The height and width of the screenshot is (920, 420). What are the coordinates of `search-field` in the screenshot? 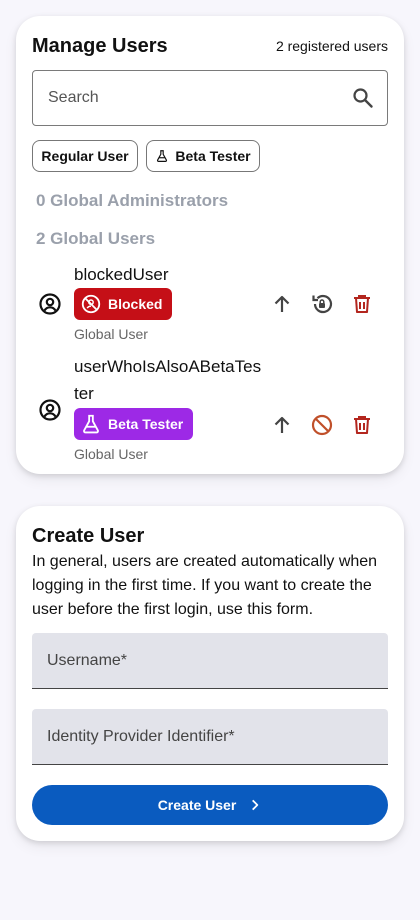 It's located at (210, 98).